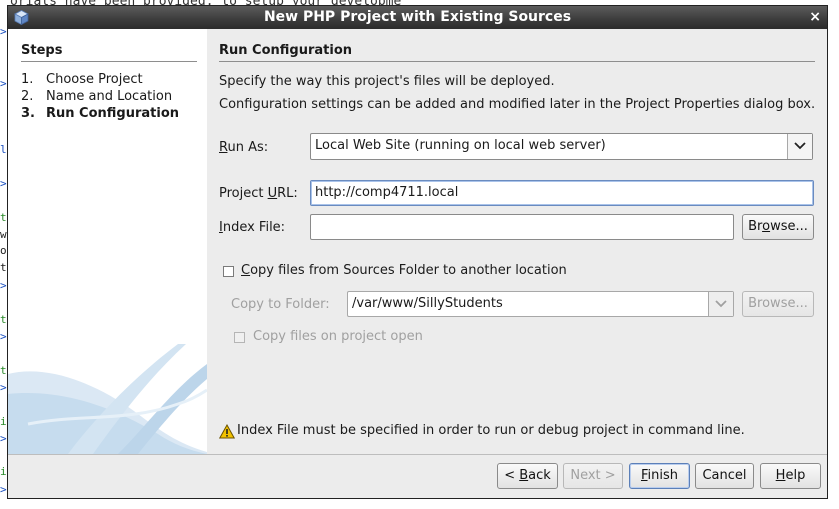 The image size is (839, 509). What do you see at coordinates (522, 227) in the screenshot?
I see `index-file-field` at bounding box center [522, 227].